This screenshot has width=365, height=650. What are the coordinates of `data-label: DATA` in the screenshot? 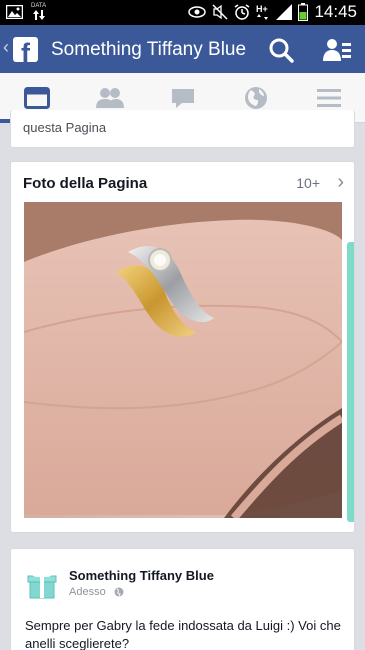 It's located at (39, 6).